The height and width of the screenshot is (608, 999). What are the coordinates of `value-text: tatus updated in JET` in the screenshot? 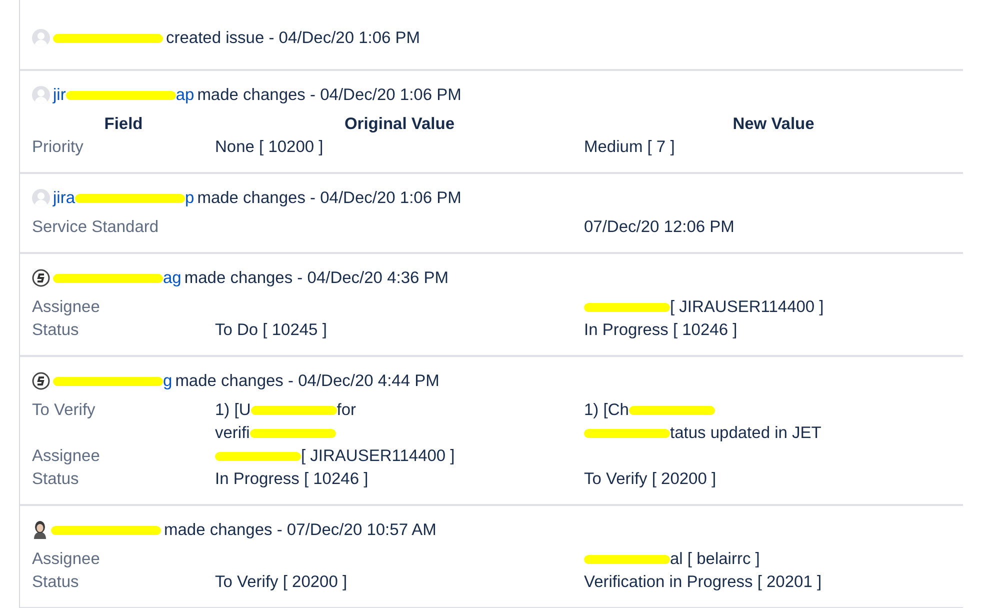 It's located at (746, 433).